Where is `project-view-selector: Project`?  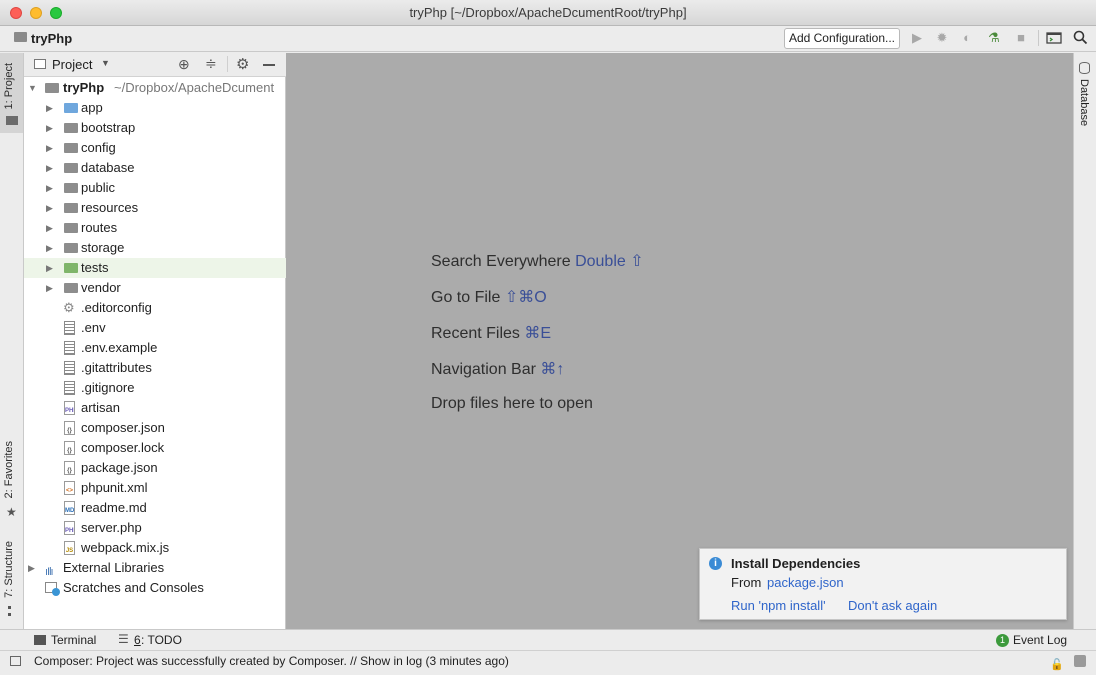
project-view-selector: Project is located at coordinates (72, 64).